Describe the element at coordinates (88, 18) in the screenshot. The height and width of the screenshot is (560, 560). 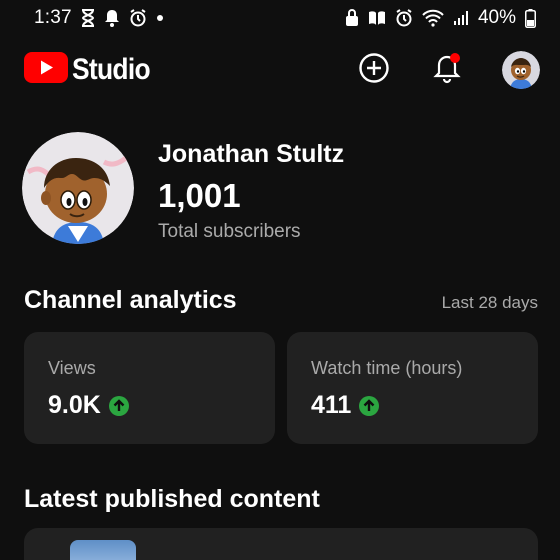
I see `hourglass-icon` at that location.